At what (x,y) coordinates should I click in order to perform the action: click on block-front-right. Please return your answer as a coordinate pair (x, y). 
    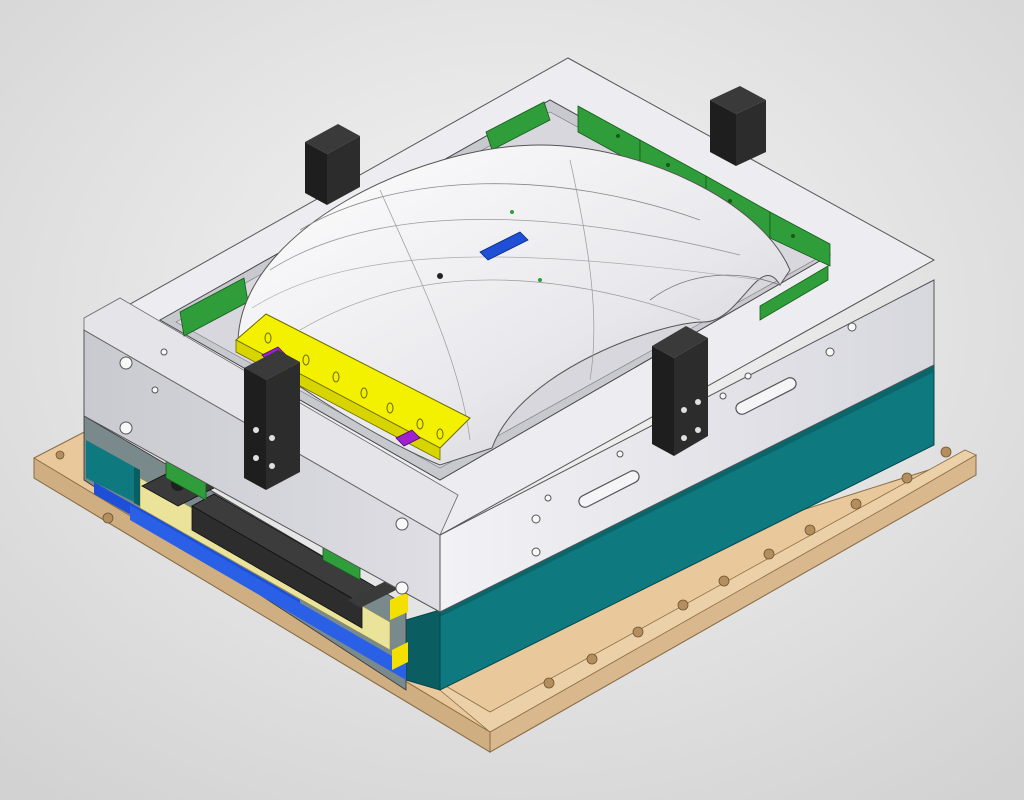
    Looking at the image, I should click on (680, 391).